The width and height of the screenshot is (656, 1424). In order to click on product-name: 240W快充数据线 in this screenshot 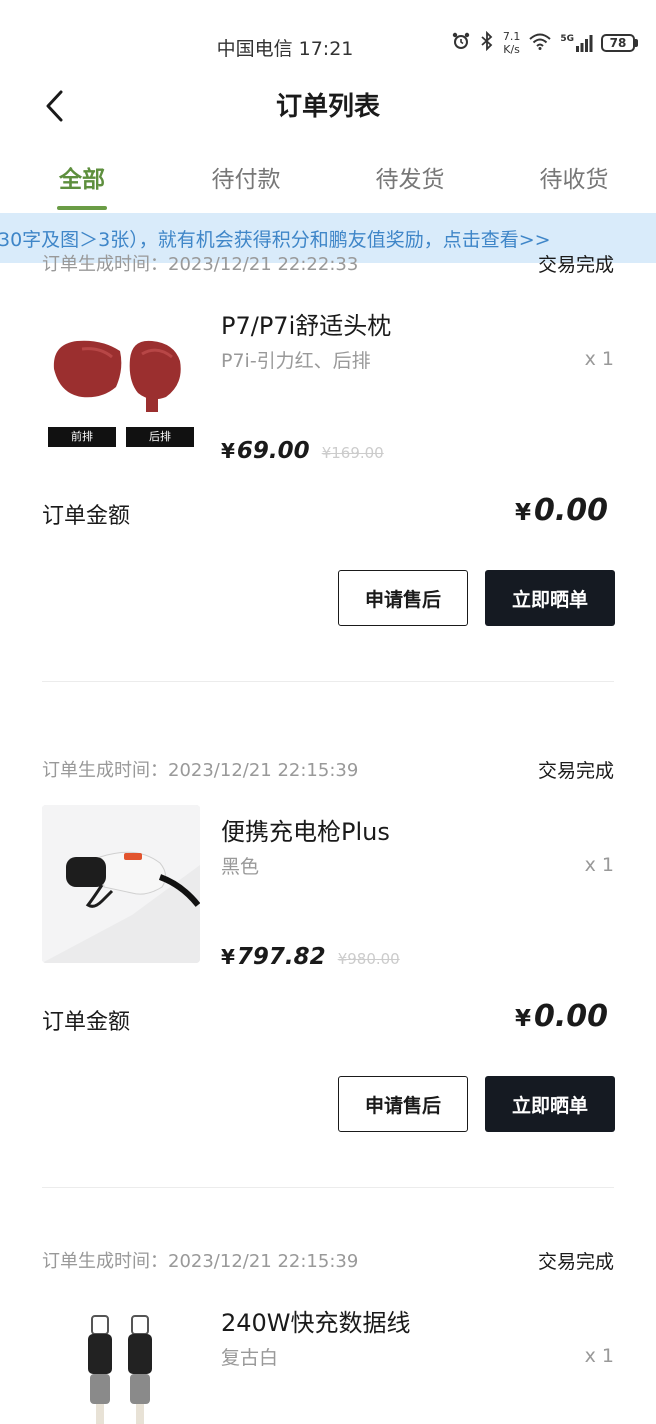, I will do `click(316, 1320)`.